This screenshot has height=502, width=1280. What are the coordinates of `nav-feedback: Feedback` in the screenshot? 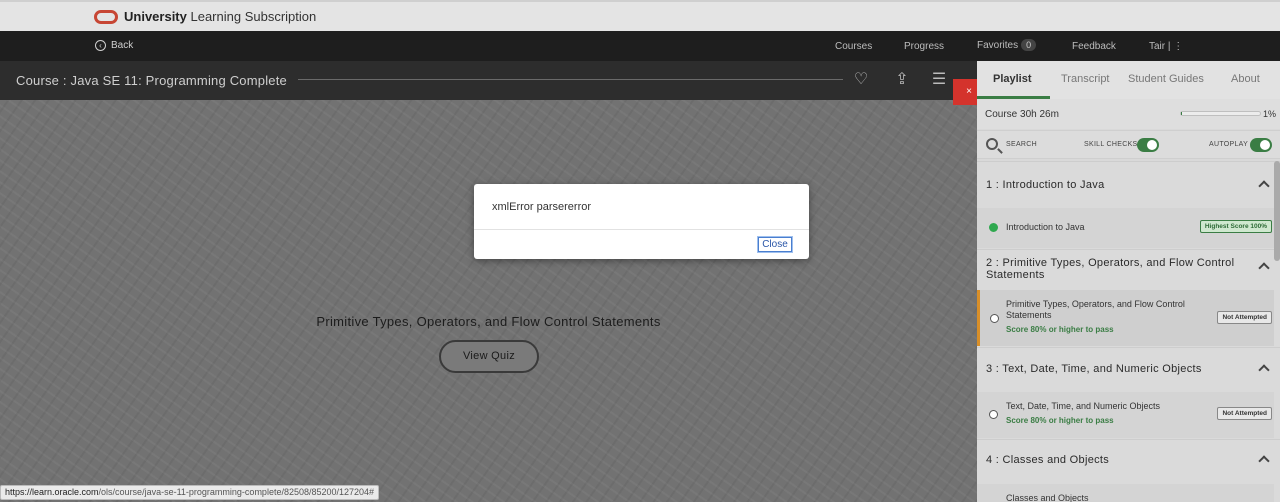 It's located at (1094, 46).